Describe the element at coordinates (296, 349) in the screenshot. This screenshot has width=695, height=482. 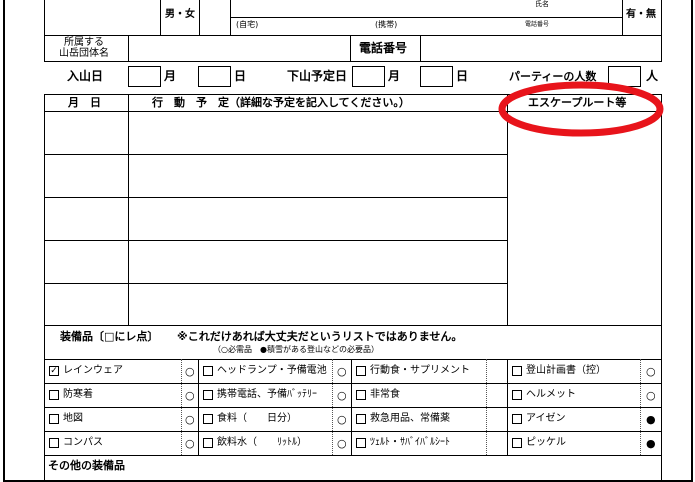
I see `equipment-legend: （○必需品 ●積雪がある登山などの必要品）` at that location.